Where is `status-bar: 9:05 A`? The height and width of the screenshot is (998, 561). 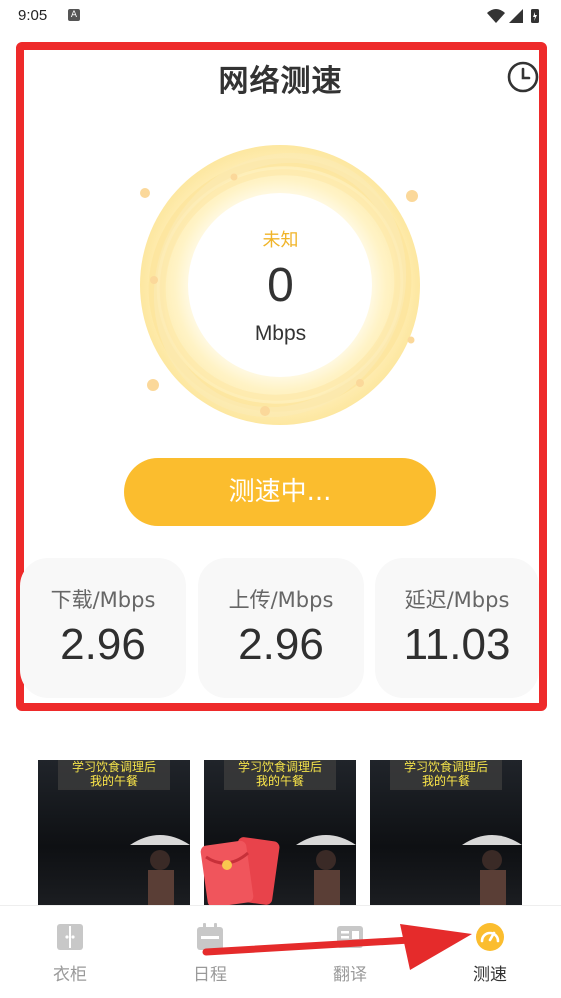 status-bar: 9:05 A is located at coordinates (280, 17).